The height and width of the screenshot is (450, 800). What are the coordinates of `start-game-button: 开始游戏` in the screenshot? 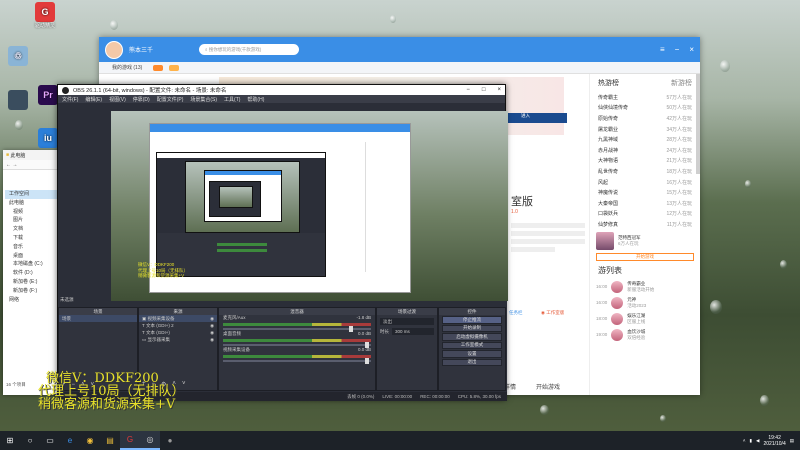 It's located at (548, 386).